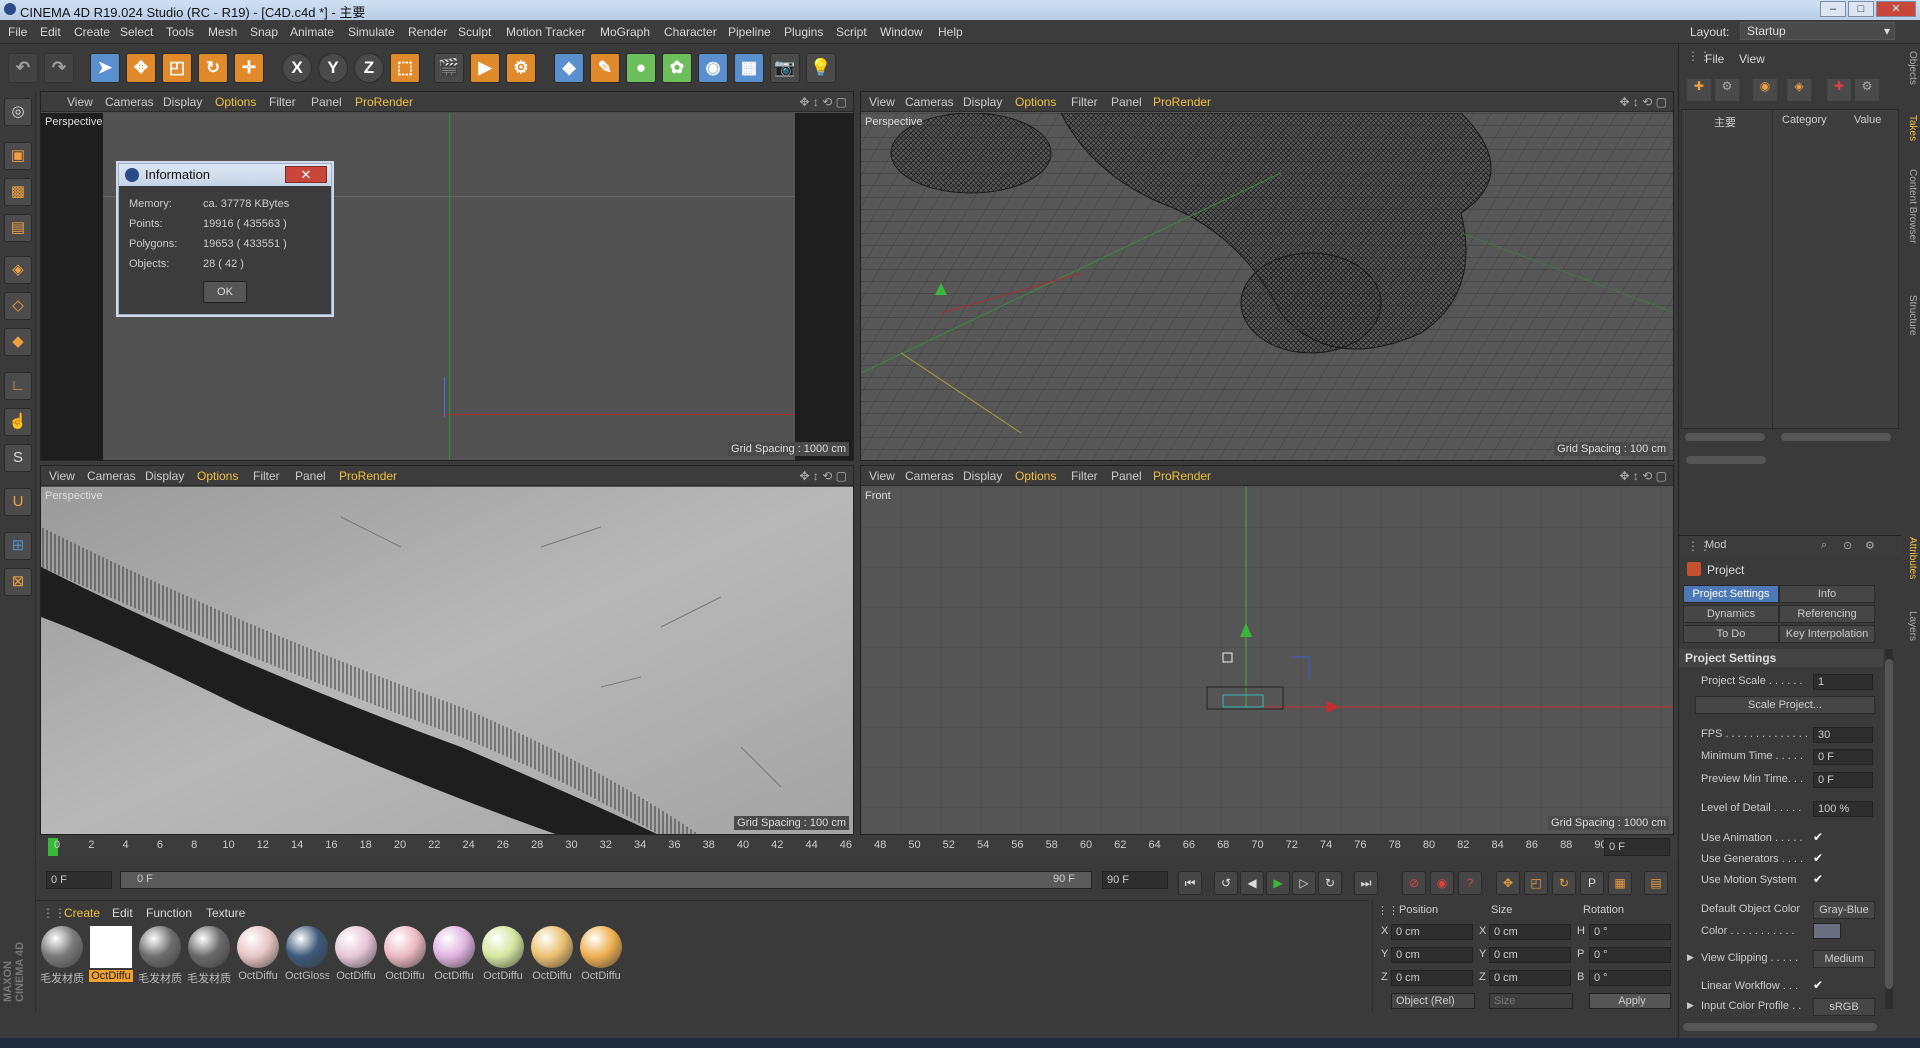  What do you see at coordinates (1843, 682) in the screenshot?
I see `project-scale-field: 1` at bounding box center [1843, 682].